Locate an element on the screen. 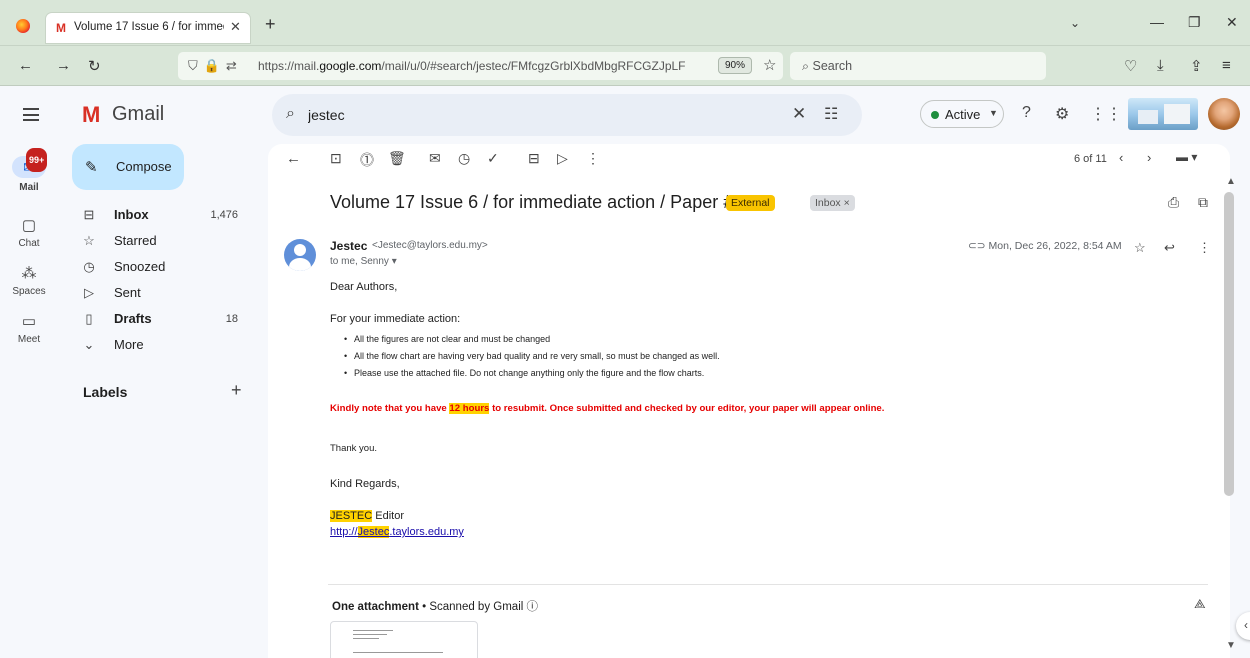 The width and height of the screenshot is (1250, 658). tab-title: Volume 17 Issue 6 / for immedia is located at coordinates (149, 27).